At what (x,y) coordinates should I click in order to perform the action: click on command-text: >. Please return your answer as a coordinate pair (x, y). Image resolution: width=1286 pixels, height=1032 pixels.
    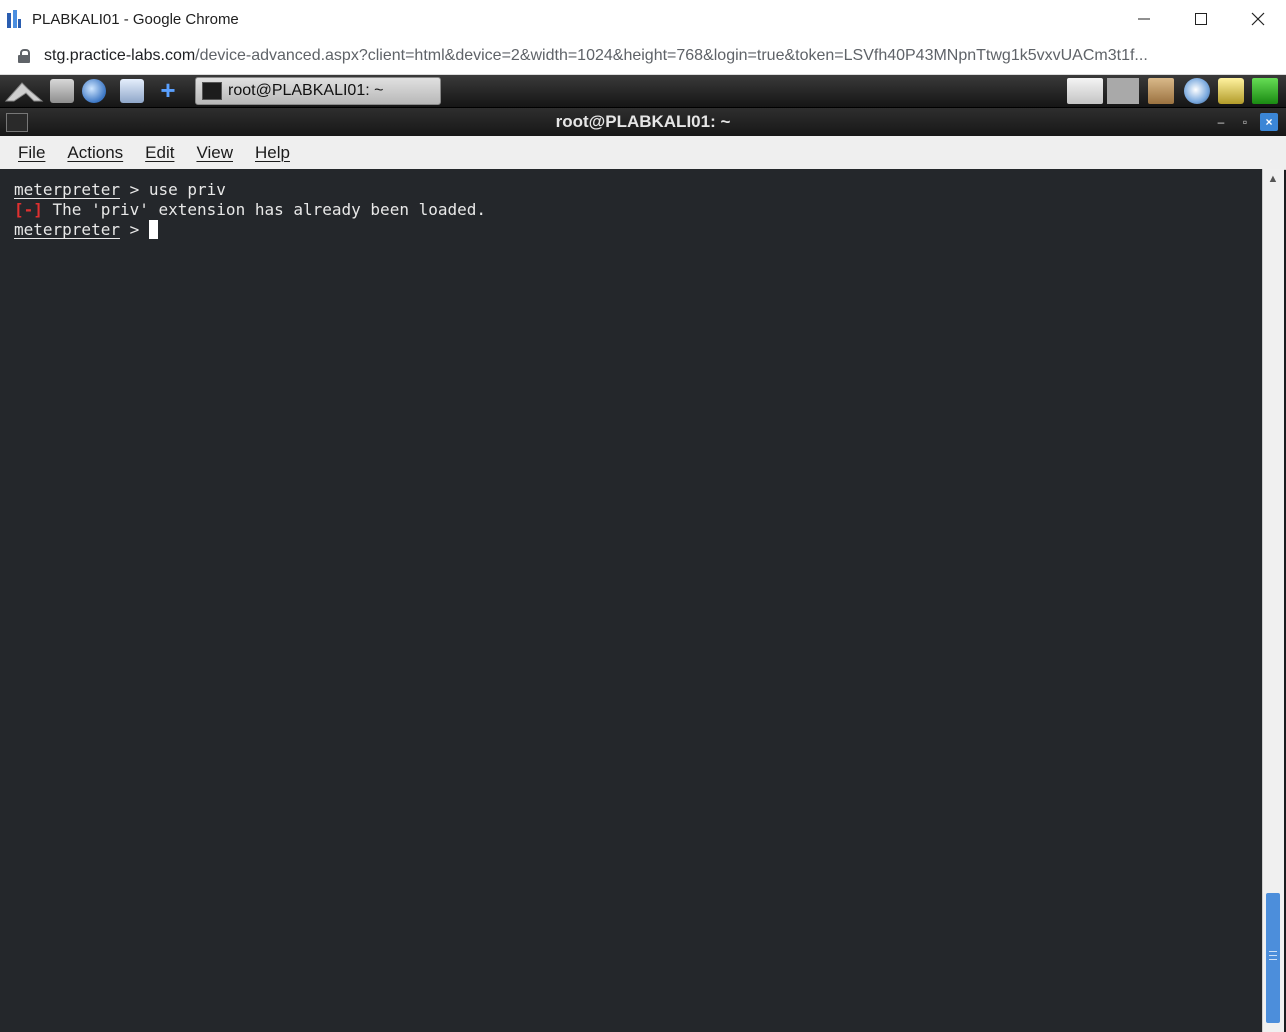
    Looking at the image, I should click on (134, 229).